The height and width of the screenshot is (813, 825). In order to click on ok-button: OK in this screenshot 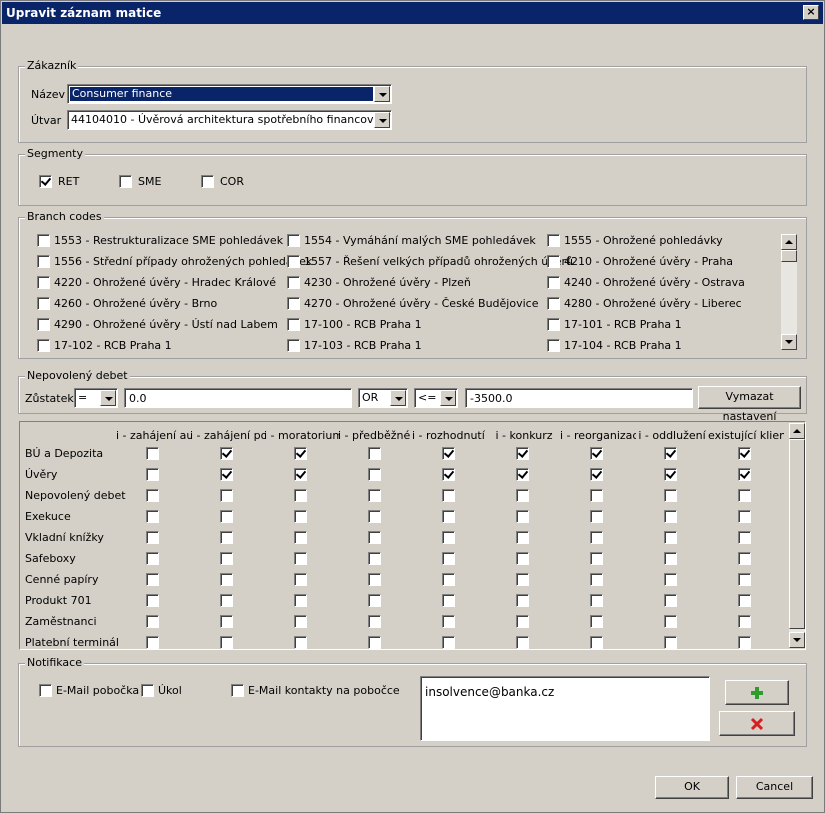, I will do `click(692, 787)`.